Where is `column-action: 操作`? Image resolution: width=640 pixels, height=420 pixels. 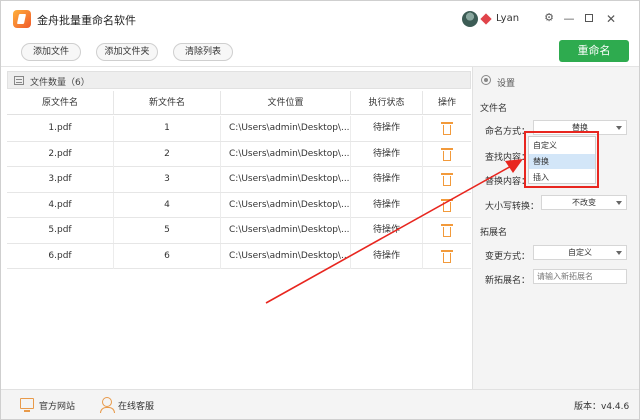 column-action: 操作 is located at coordinates (446, 103).